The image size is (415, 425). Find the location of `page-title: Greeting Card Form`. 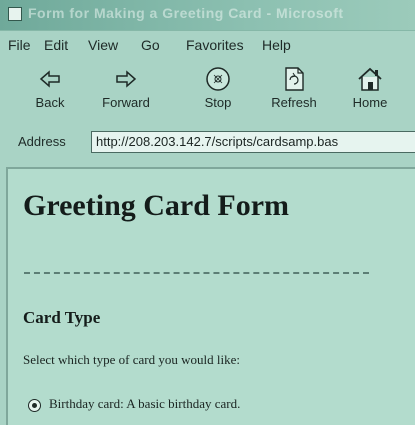

page-title: Greeting Card Form is located at coordinates (156, 205).